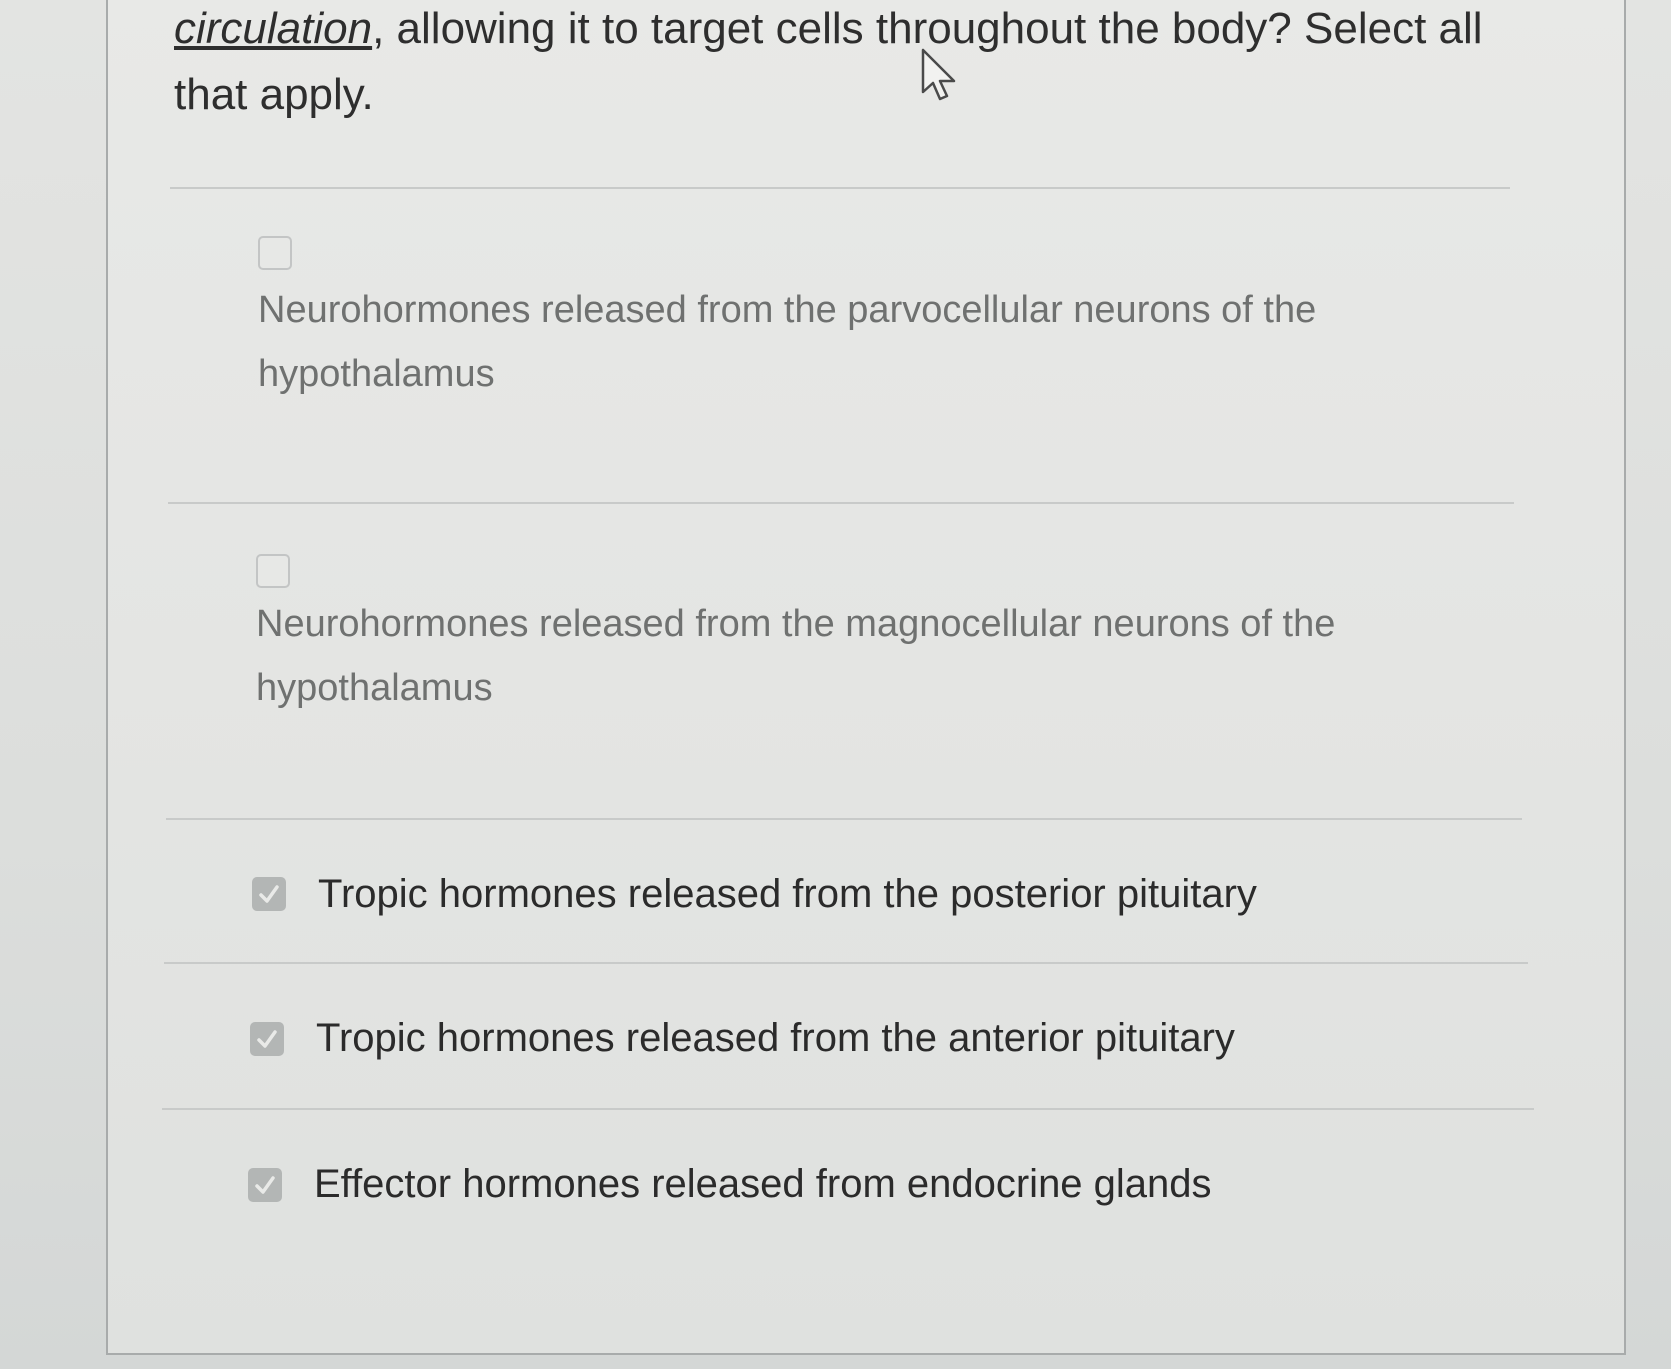 The image size is (1671, 1369). Describe the element at coordinates (938, 74) in the screenshot. I see `mouse-pointer-icon` at that location.